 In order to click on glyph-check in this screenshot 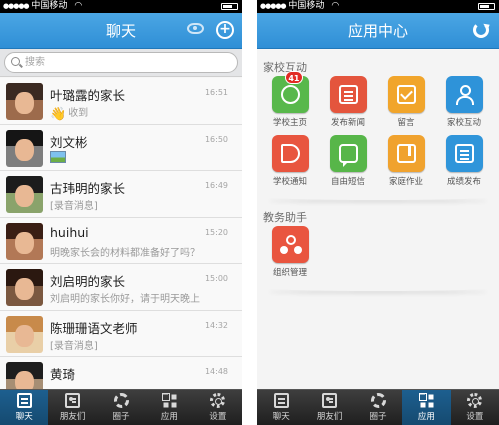, I will do `click(406, 94)`.